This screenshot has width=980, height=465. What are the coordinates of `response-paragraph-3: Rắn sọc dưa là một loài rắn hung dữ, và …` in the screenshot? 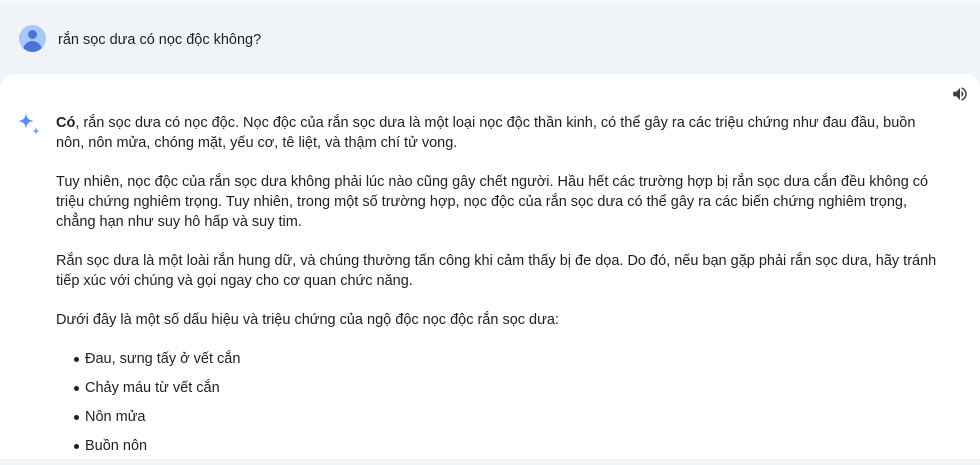 It's located at (496, 271).